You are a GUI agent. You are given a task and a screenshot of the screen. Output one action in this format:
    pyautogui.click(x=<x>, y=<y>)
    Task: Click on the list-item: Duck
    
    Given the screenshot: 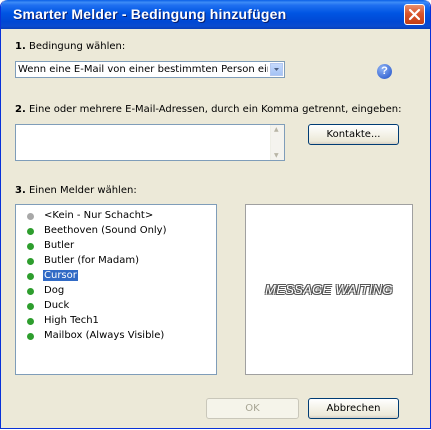 What is the action you would take?
    pyautogui.click(x=116, y=306)
    